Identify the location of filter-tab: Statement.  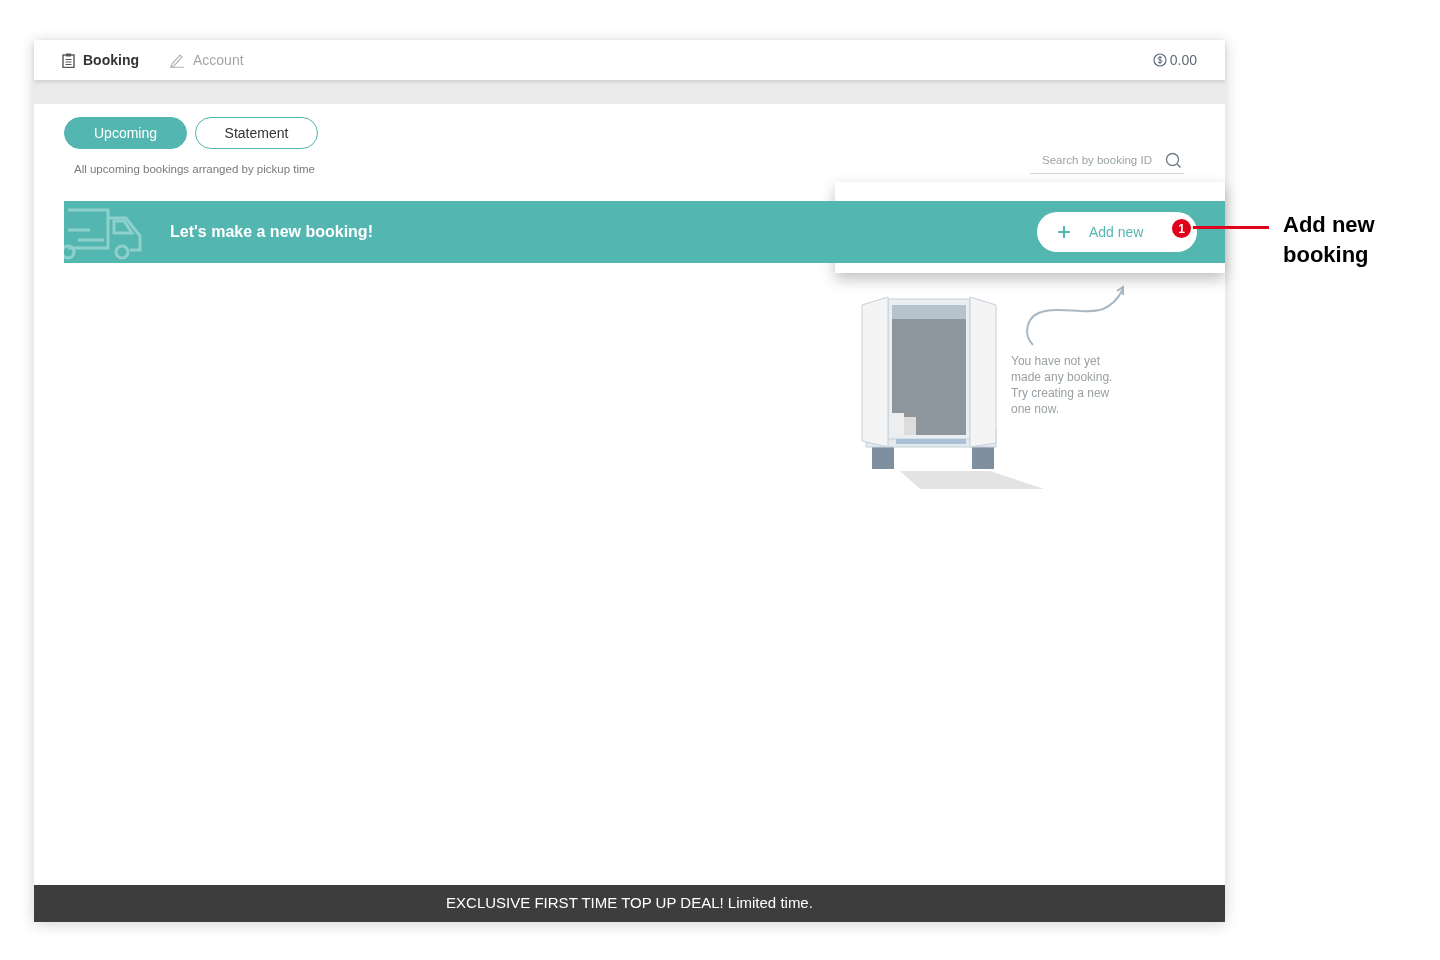
(256, 133).